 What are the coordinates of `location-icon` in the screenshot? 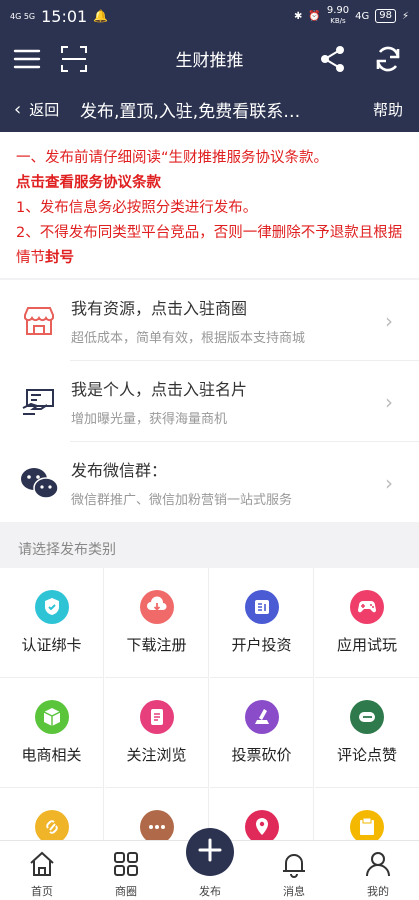 It's located at (261, 825).